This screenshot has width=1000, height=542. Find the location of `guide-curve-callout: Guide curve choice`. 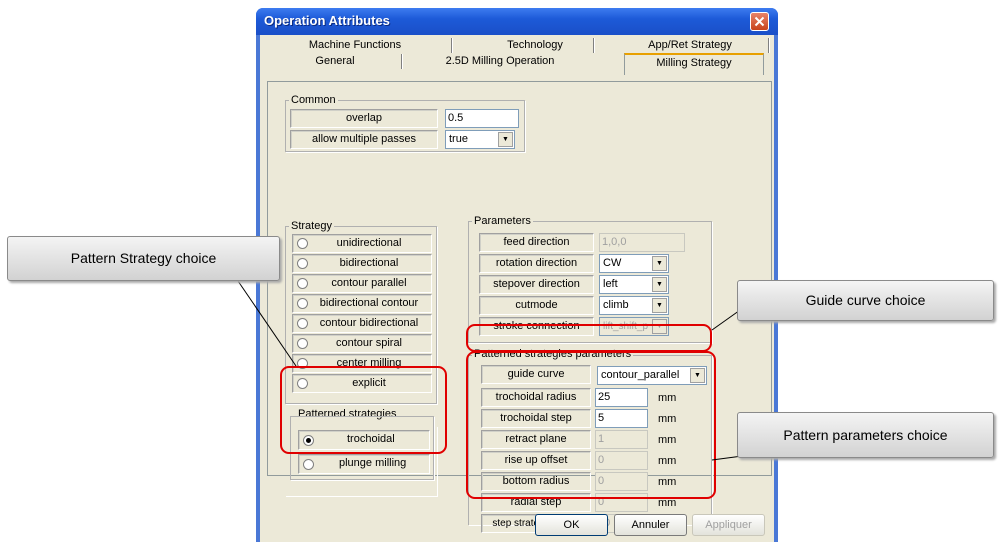

guide-curve-callout: Guide curve choice is located at coordinates (865, 300).